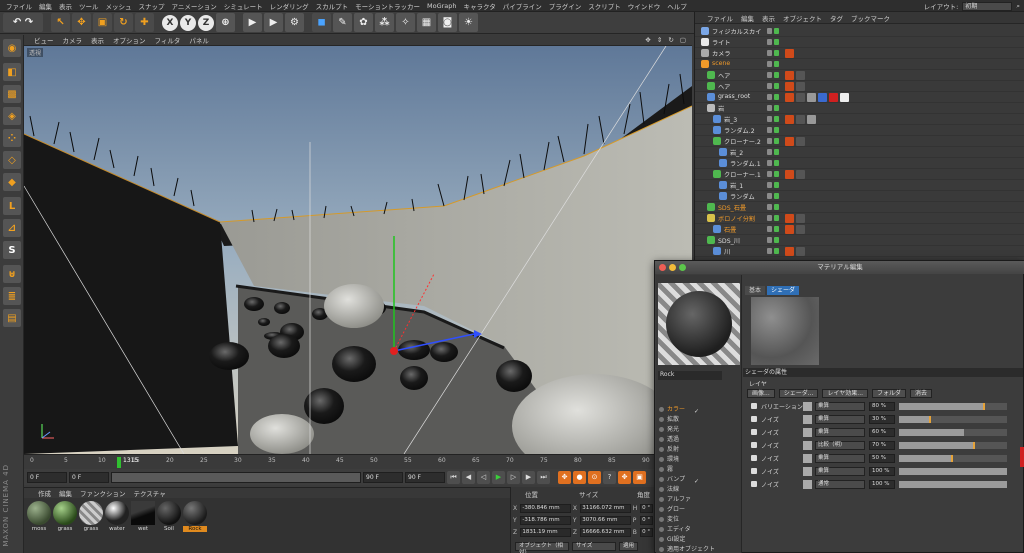 Image resolution: width=1024 pixels, height=553 pixels. What do you see at coordinates (699, 410) in the screenshot?
I see `channel-item: カラー ✓` at bounding box center [699, 410].